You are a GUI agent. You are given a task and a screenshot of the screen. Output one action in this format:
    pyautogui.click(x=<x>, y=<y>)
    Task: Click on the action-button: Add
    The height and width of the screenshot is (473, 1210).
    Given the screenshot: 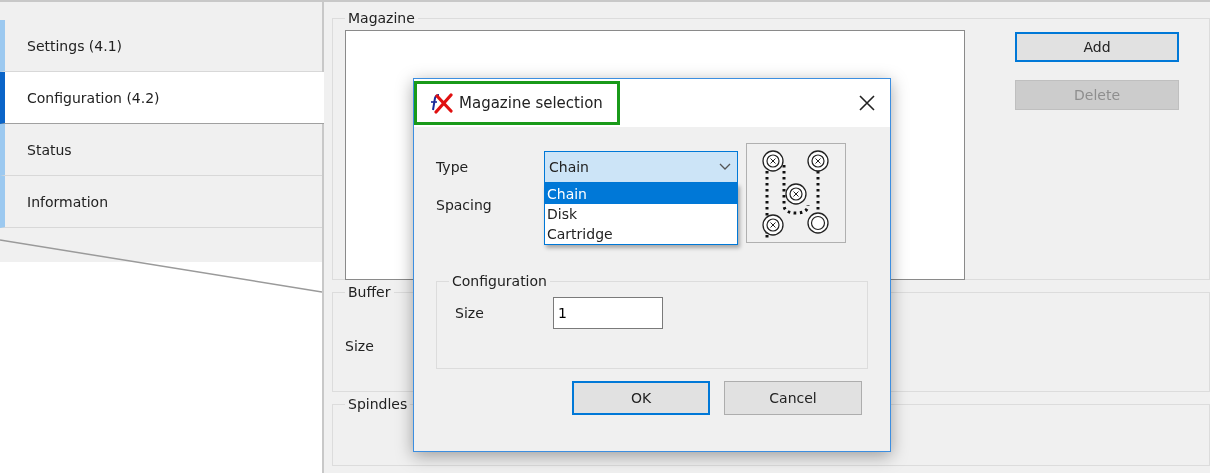 What is the action you would take?
    pyautogui.click(x=1097, y=47)
    